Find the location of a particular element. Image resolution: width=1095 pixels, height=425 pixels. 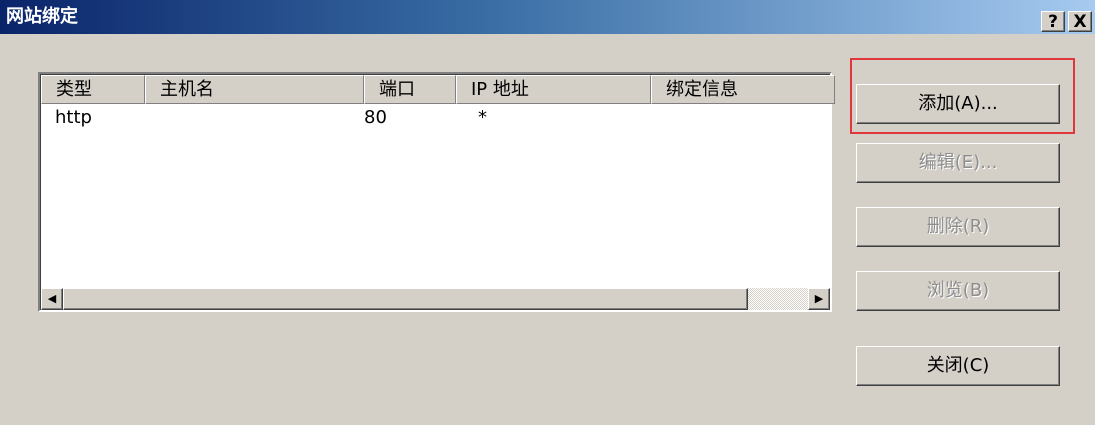

scrollbar-thumb is located at coordinates (405, 299).